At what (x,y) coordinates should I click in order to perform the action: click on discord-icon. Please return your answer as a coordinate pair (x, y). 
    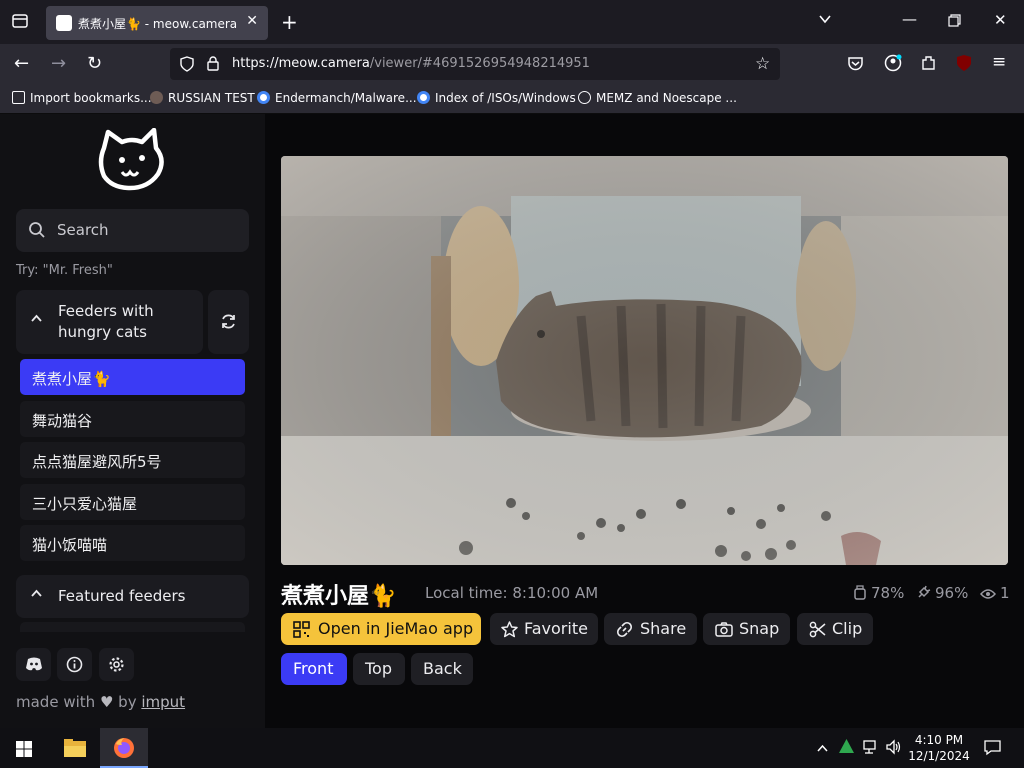
    Looking at the image, I should click on (34, 664).